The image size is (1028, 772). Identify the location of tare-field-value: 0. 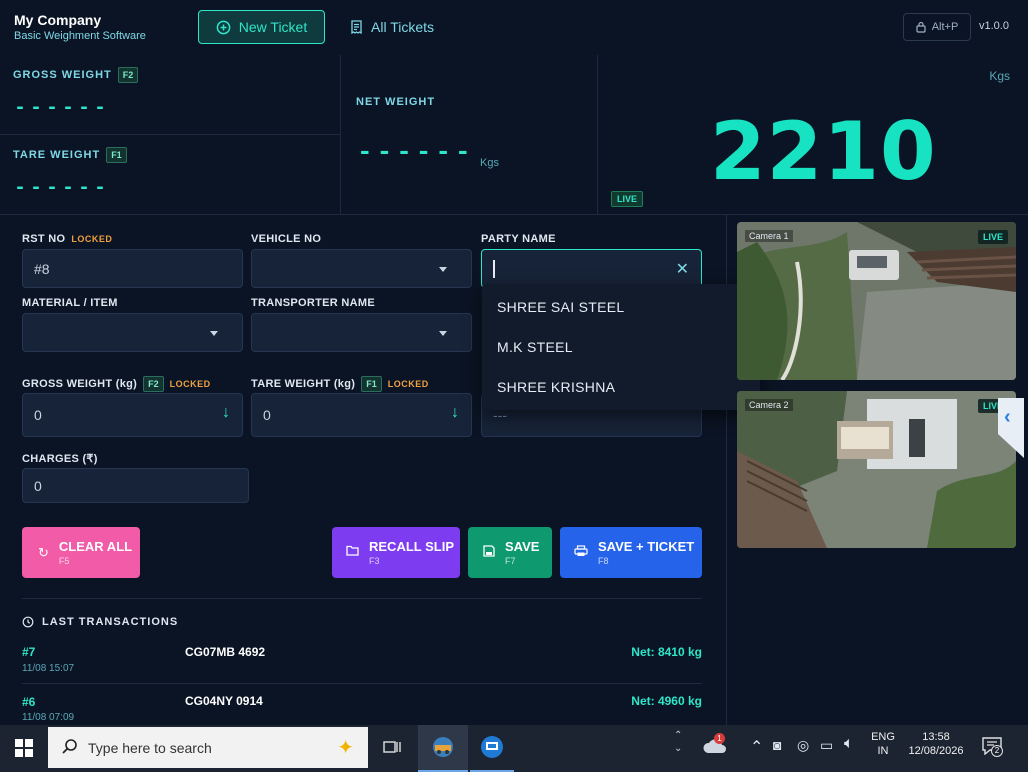
(267, 415).